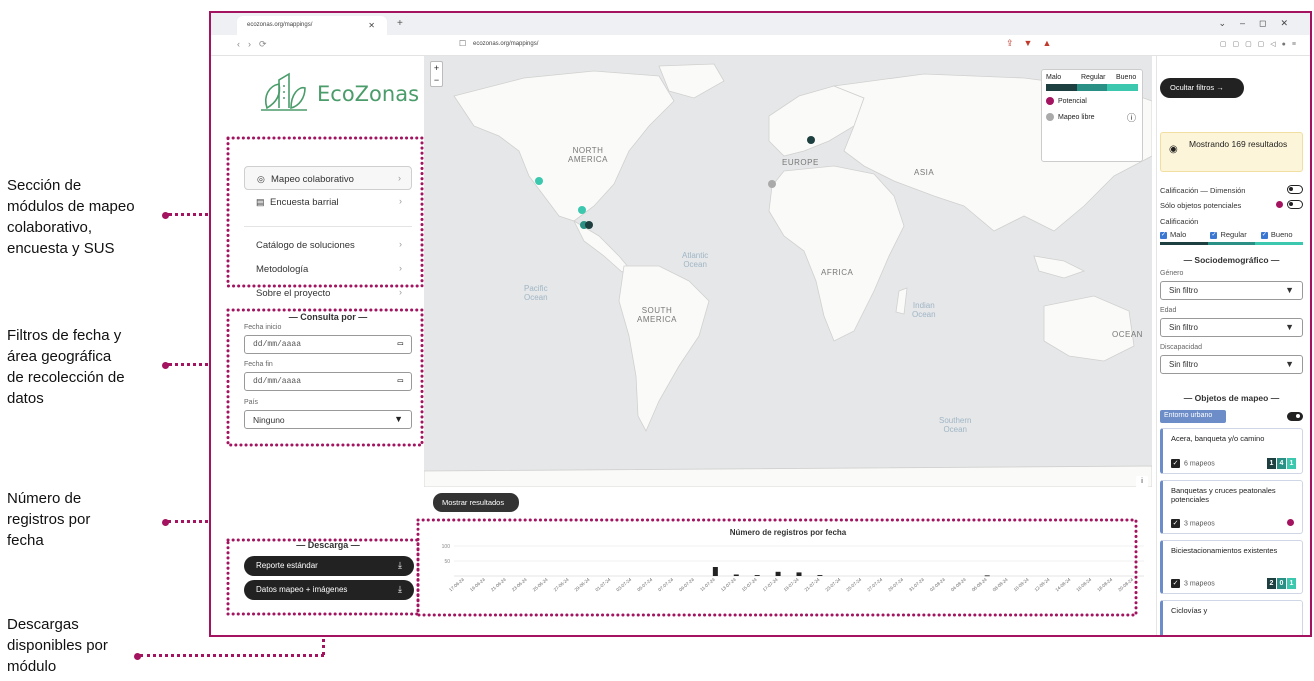  I want to click on zoom-control: + −, so click(436, 74).